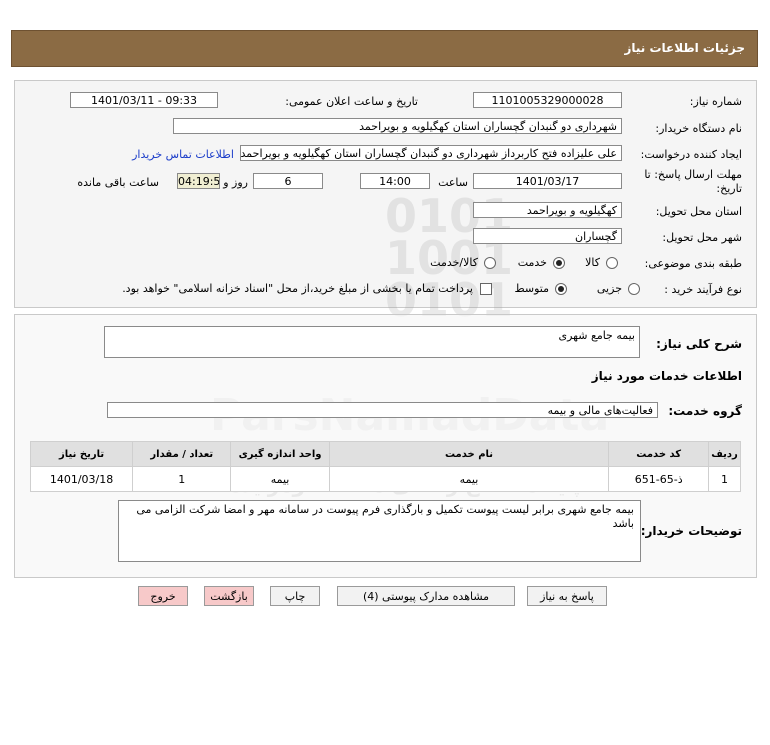  What do you see at coordinates (81, 479) in the screenshot?
I see `cell-need-date: 1401/03/18` at bounding box center [81, 479].